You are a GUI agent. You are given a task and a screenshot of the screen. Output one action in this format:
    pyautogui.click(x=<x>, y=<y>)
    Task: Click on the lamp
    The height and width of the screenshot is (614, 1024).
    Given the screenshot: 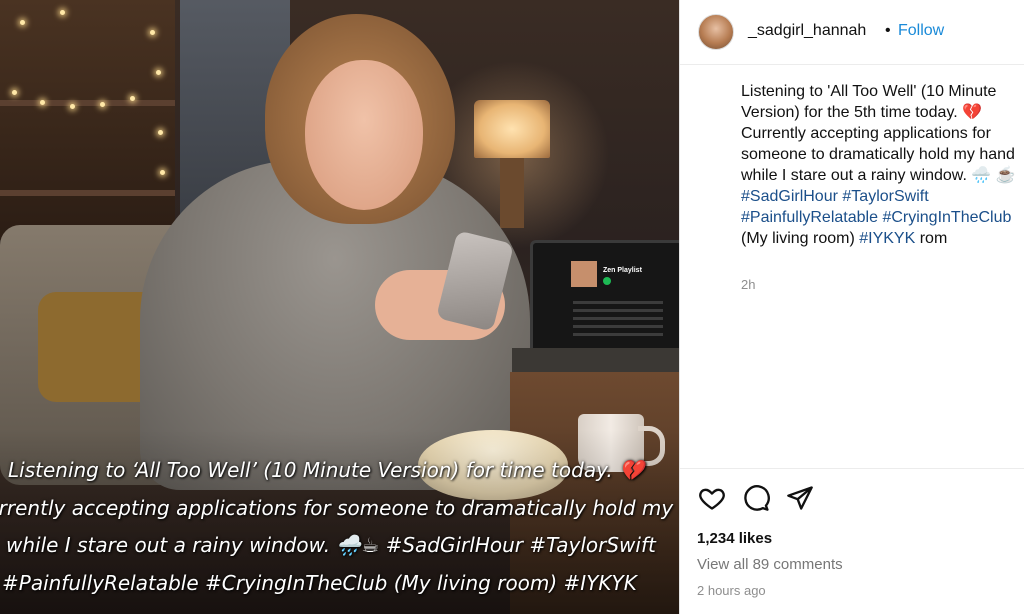 What is the action you would take?
    pyautogui.click(x=512, y=129)
    